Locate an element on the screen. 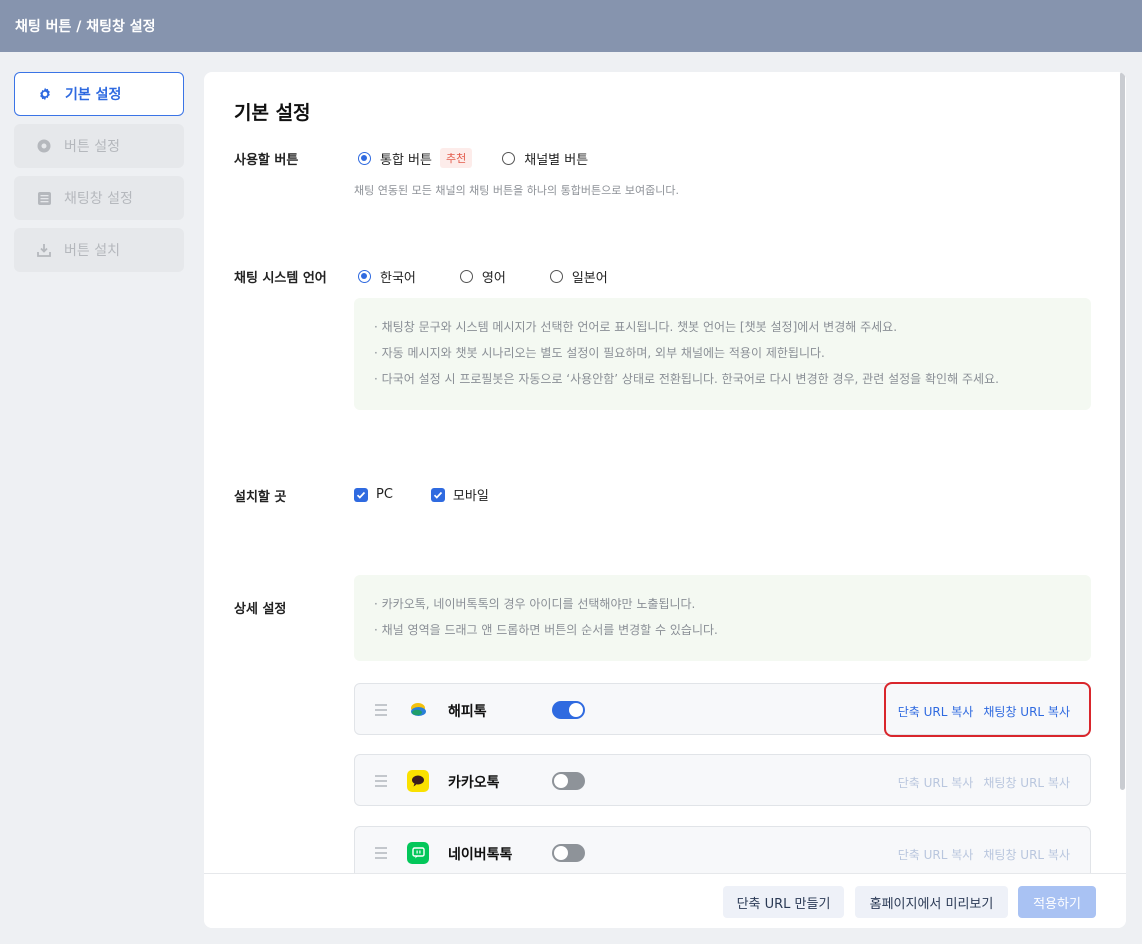 This screenshot has width=1142, height=944. naver-talktalk-icon is located at coordinates (418, 853).